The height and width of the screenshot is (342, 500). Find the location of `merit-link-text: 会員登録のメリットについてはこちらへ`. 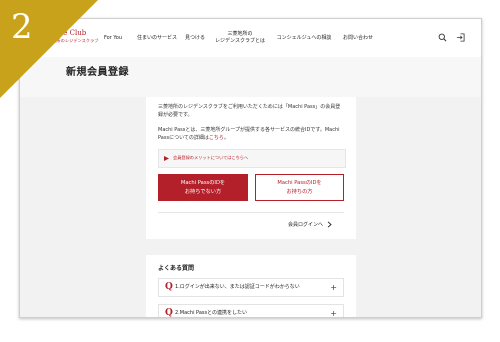

merit-link-text: 会員登録のメリットについてはこちらへ is located at coordinates (211, 157).